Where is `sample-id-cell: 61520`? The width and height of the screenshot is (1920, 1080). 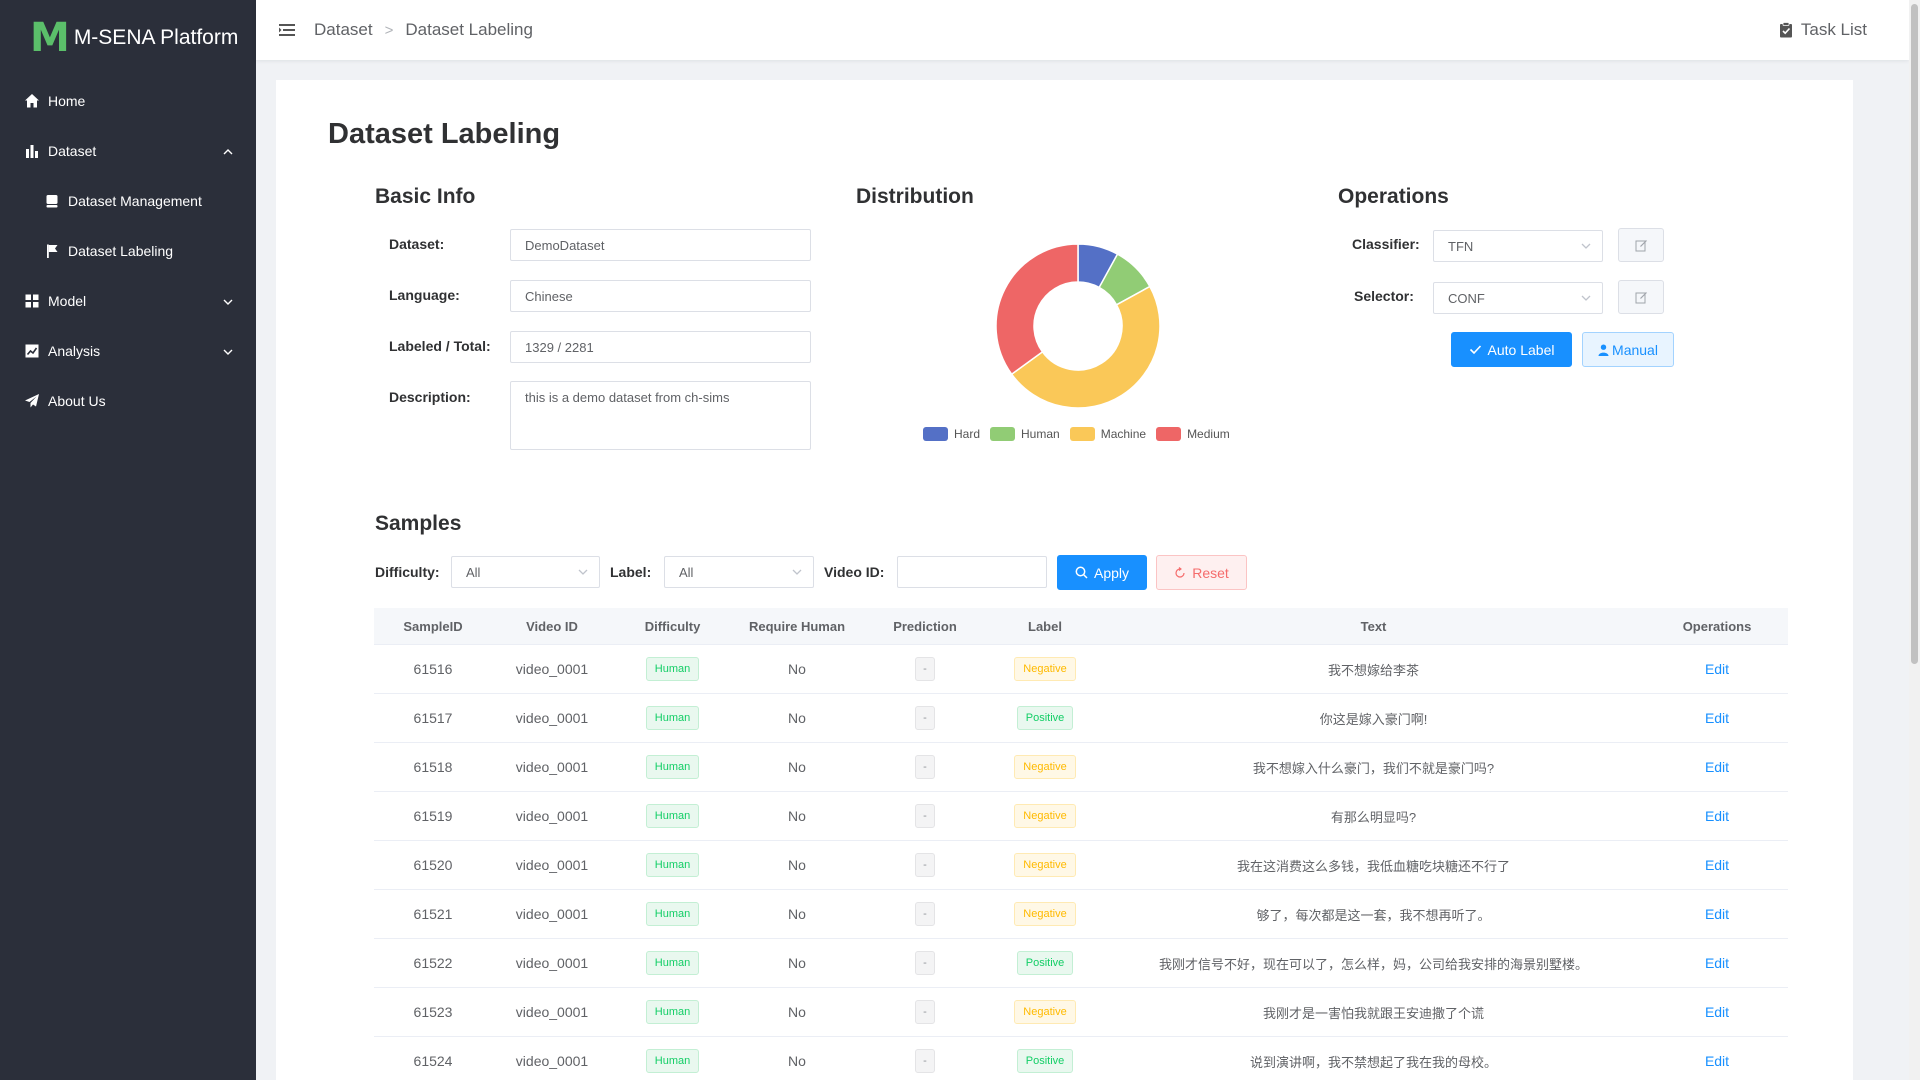 sample-id-cell: 61520 is located at coordinates (433, 865).